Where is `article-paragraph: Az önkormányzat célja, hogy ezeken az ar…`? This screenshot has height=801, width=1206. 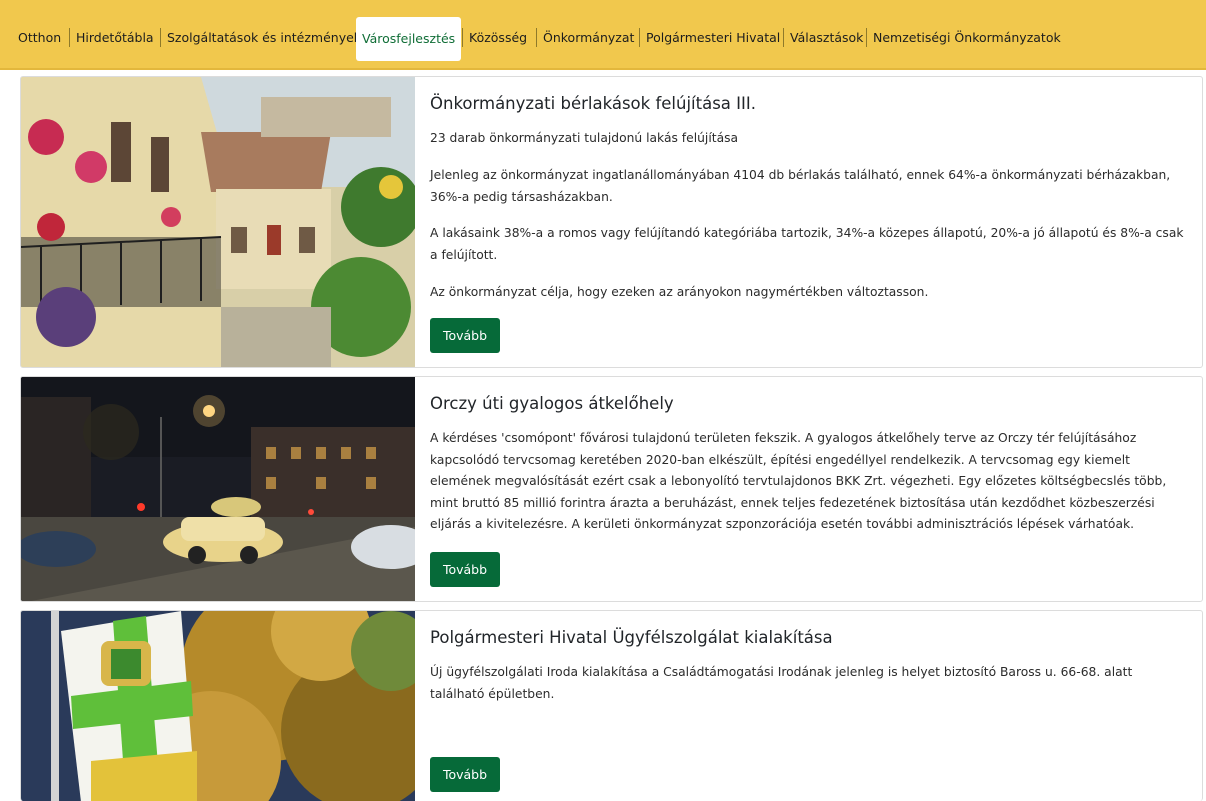
article-paragraph: Az önkormányzat célja, hogy ezeken az ar… is located at coordinates (679, 292).